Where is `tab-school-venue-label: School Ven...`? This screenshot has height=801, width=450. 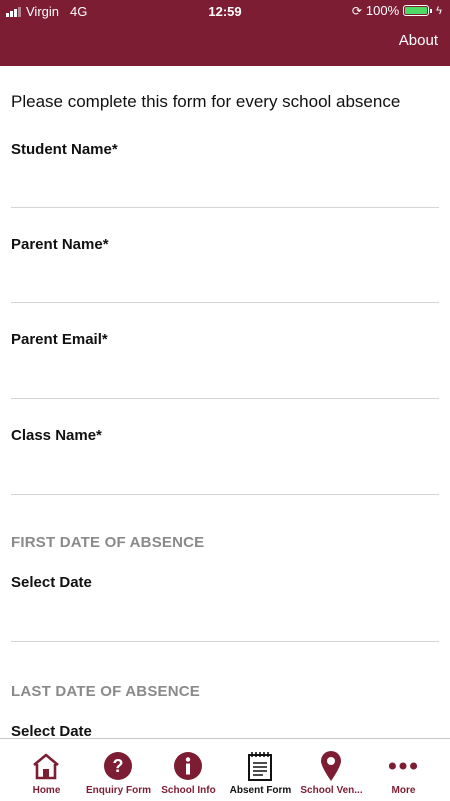 tab-school-venue-label: School Ven... is located at coordinates (331, 790).